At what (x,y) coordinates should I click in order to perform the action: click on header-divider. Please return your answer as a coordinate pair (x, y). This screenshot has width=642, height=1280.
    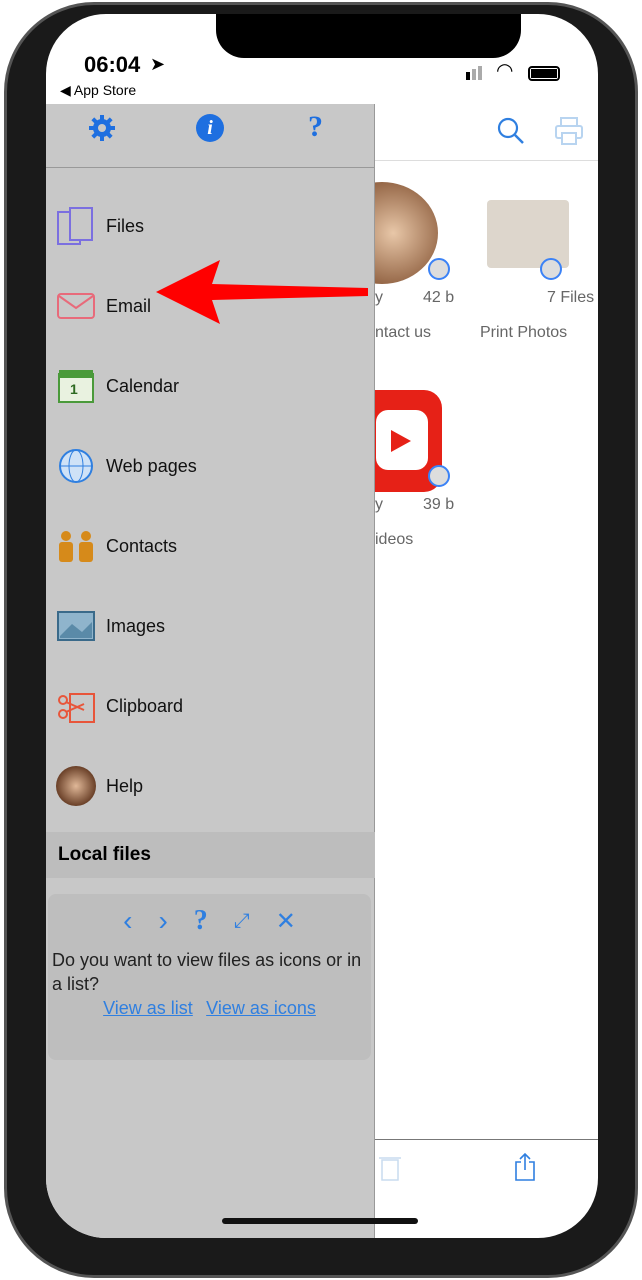
    Looking at the image, I should click on (486, 160).